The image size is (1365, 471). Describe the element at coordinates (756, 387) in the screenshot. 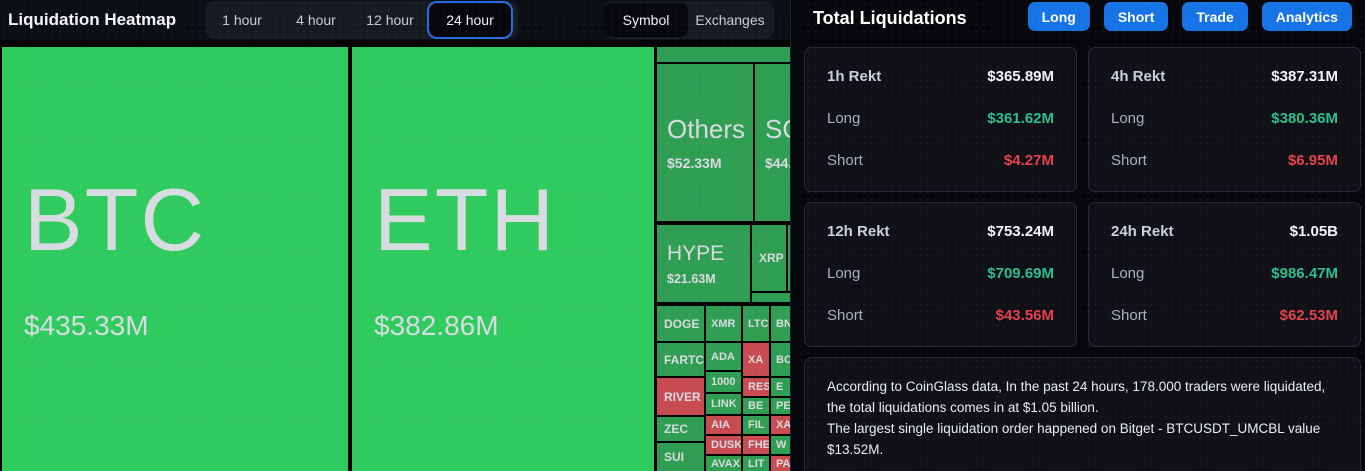

I see `treemap-cell-res: RES` at that location.